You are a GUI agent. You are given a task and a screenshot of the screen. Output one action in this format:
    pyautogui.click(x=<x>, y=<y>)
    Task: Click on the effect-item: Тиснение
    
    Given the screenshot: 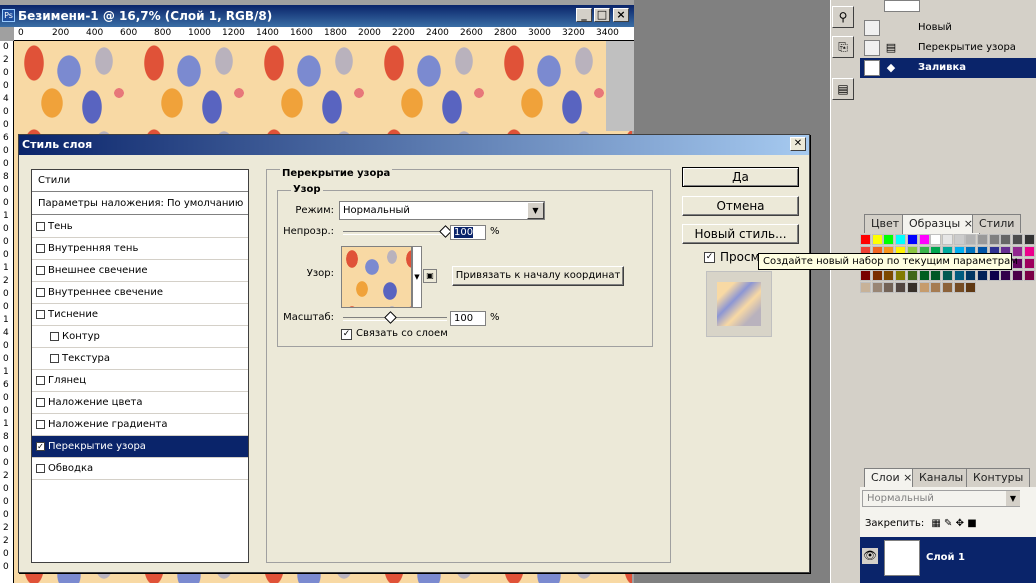 What is the action you would take?
    pyautogui.click(x=140, y=315)
    